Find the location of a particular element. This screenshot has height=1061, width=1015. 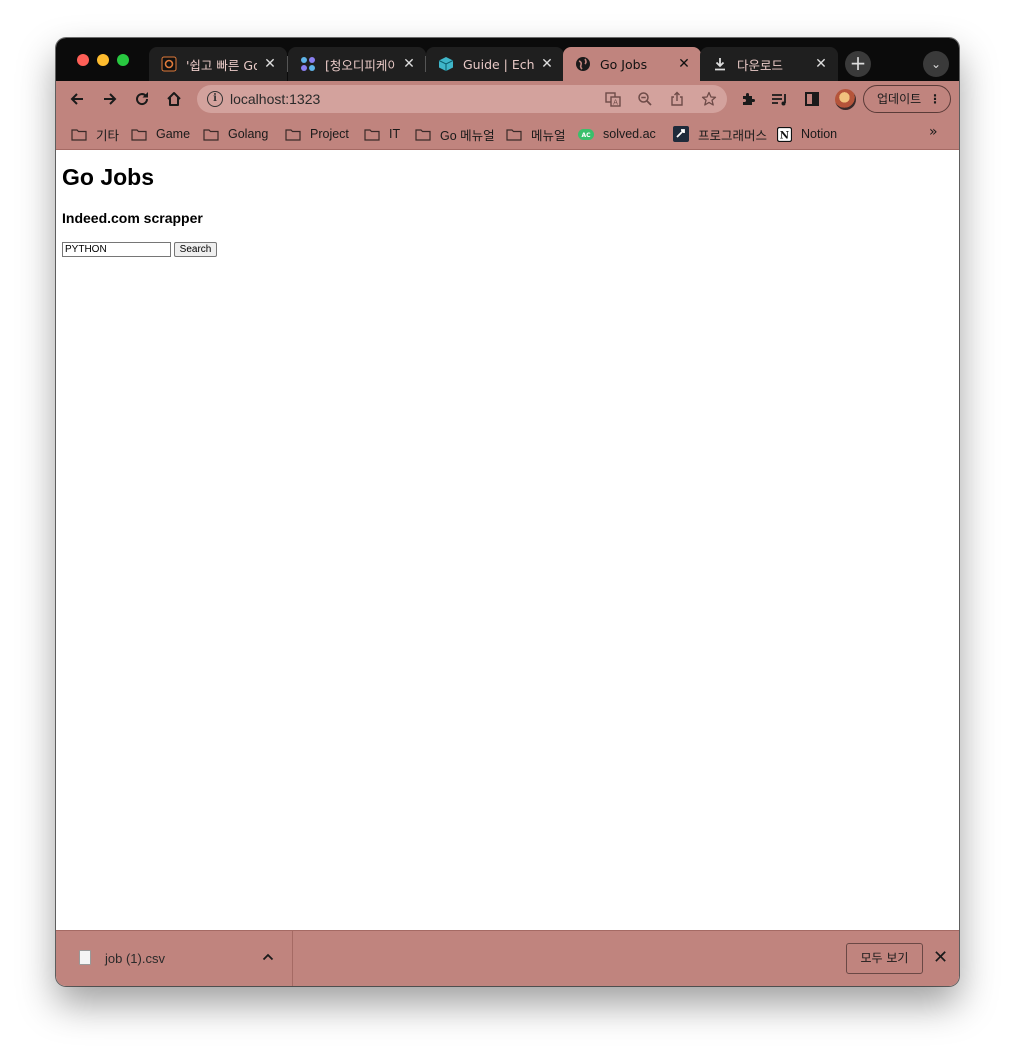

bookmark-label: 프로그래머스 is located at coordinates (733, 135).